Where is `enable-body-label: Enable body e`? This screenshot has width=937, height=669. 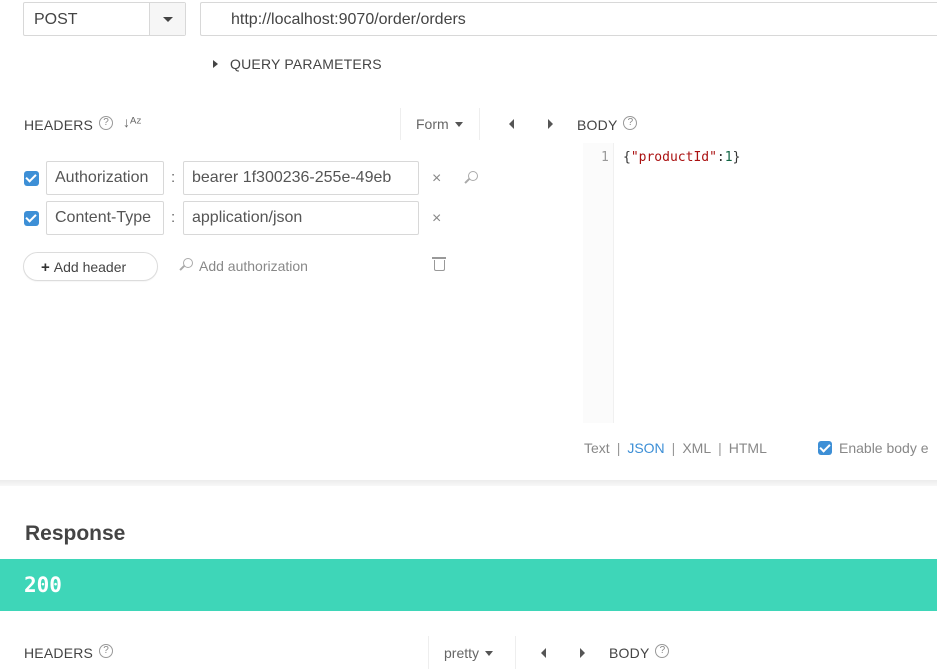 enable-body-label: Enable body e is located at coordinates (884, 448).